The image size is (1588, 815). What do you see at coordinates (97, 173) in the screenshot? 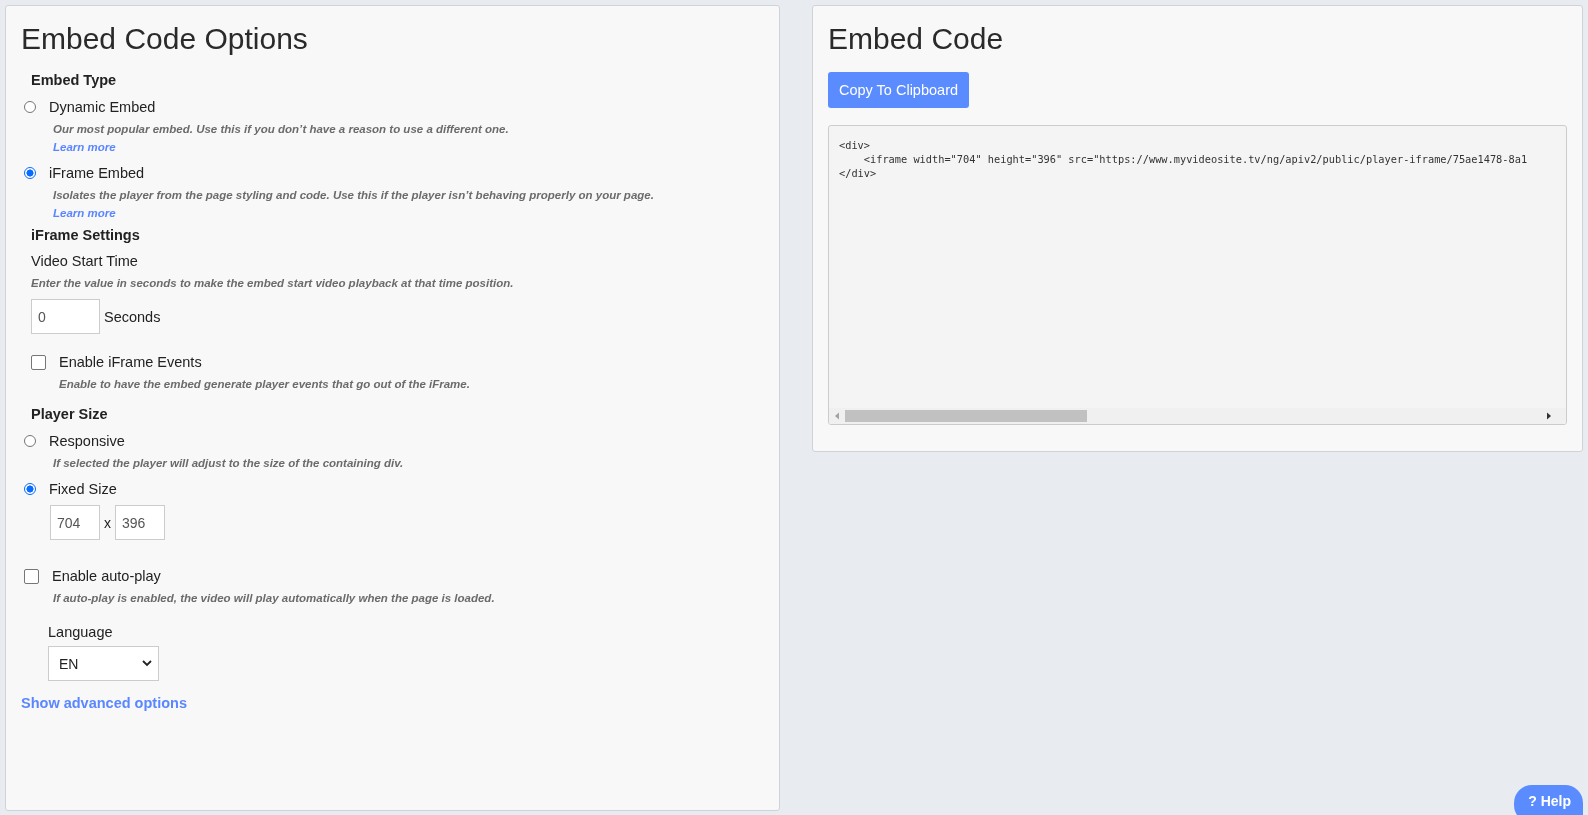
I see `radio-label: iFrame Embed` at bounding box center [97, 173].